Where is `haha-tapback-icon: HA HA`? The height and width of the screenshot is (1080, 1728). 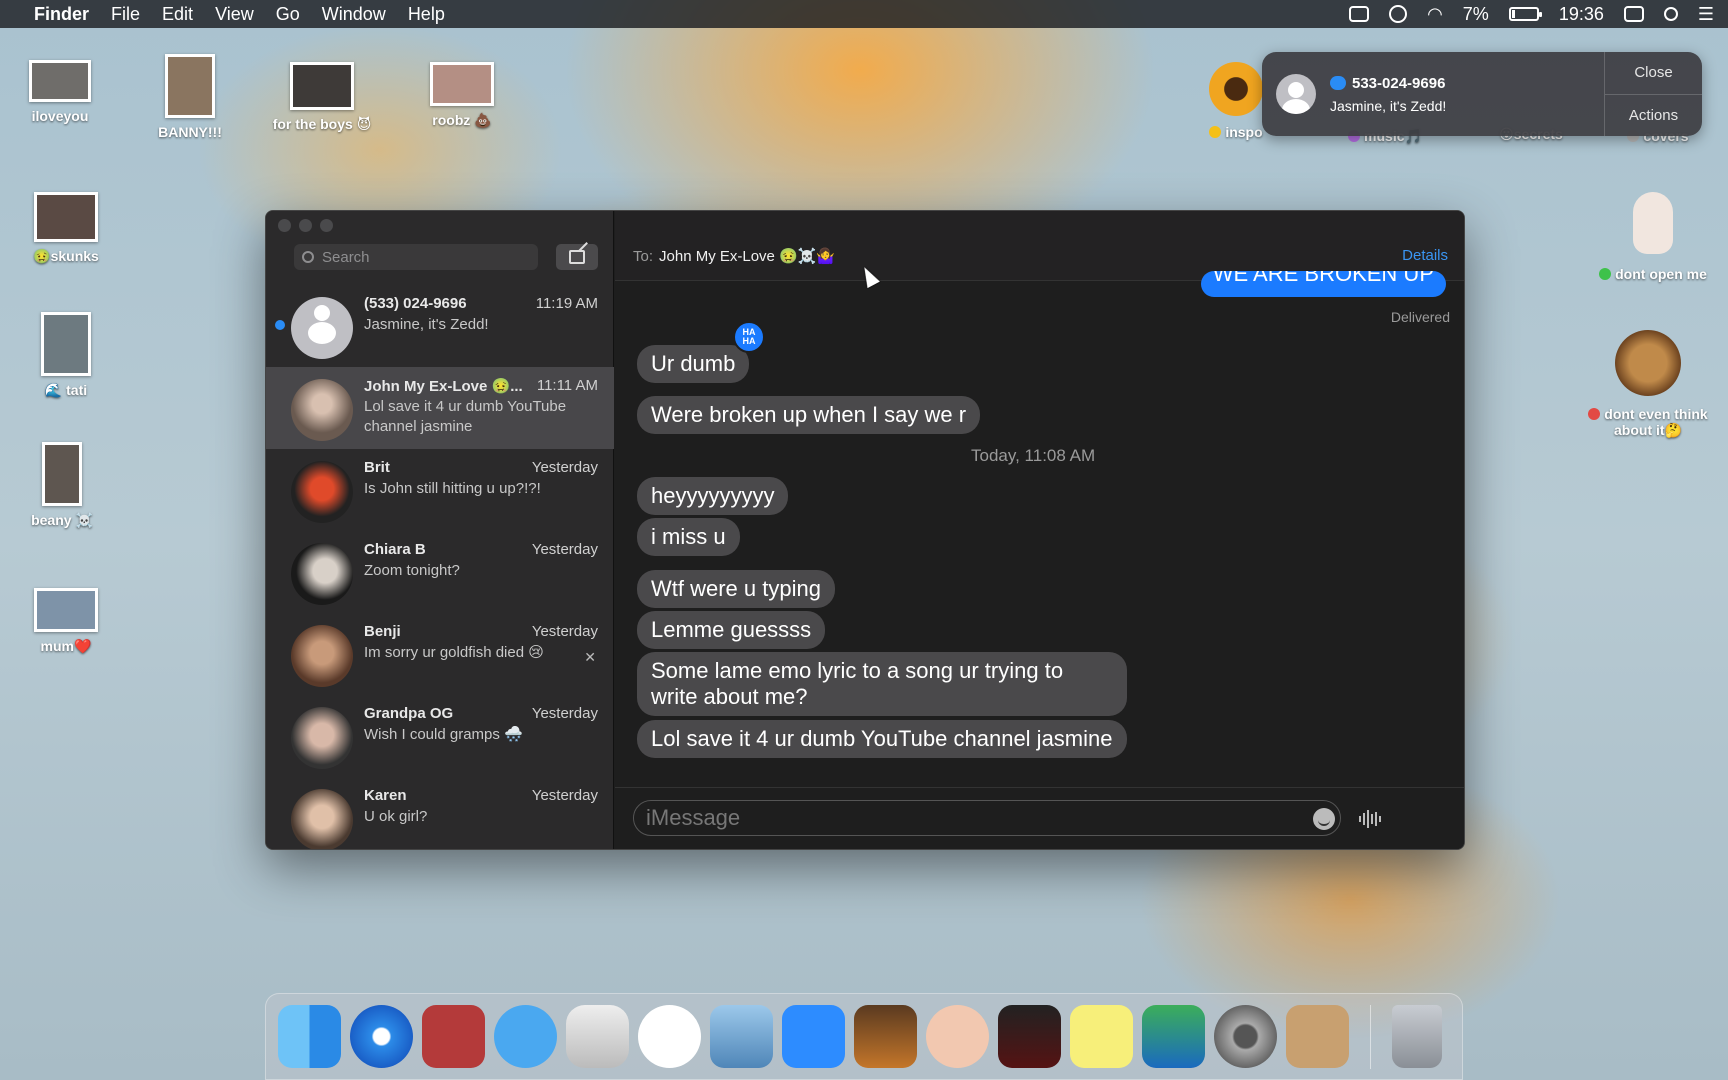
haha-tapback-icon: HA HA is located at coordinates (749, 337).